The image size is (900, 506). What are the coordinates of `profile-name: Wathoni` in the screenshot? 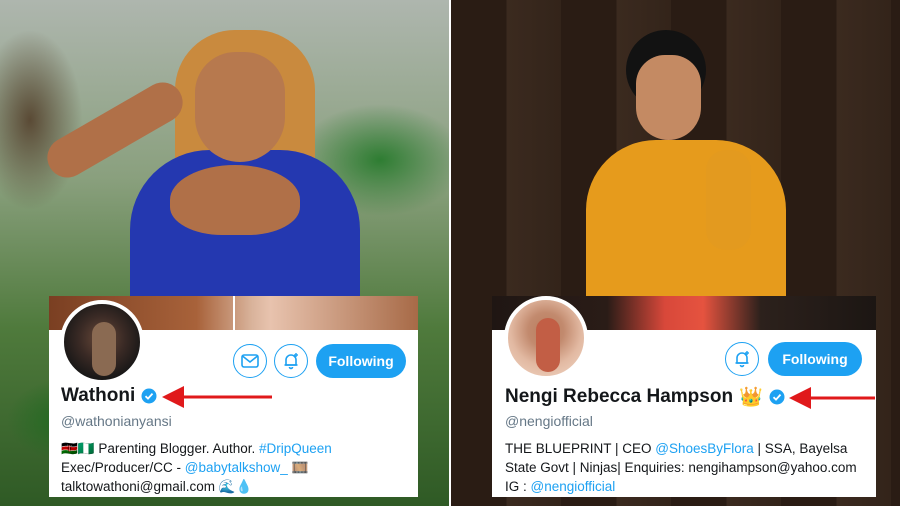 It's located at (109, 396).